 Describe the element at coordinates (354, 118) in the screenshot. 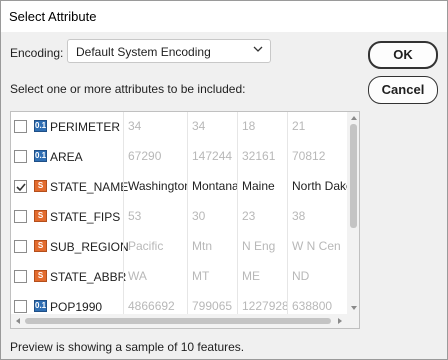

I see `scroll-up-icon` at that location.